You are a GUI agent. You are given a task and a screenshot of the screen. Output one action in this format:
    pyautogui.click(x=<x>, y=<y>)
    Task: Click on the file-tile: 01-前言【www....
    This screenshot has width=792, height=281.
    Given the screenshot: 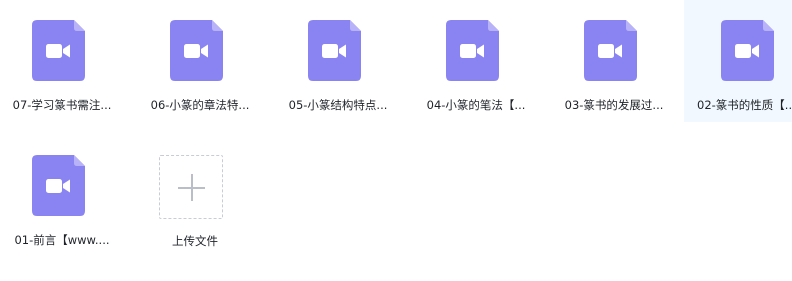 What is the action you would take?
    pyautogui.click(x=62, y=196)
    